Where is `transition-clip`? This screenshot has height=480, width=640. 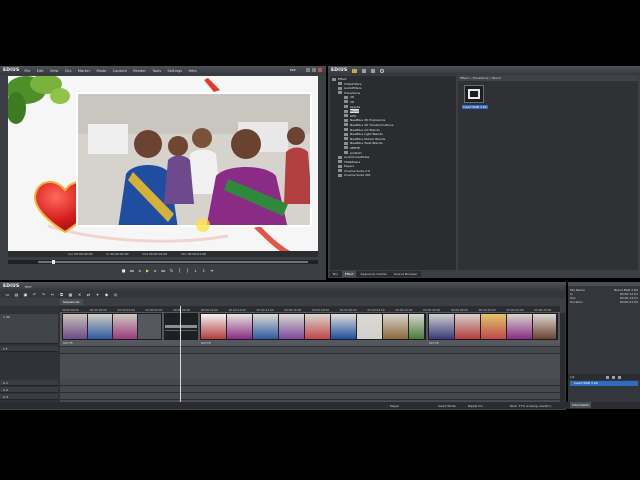 transition-clip is located at coordinates (181, 326).